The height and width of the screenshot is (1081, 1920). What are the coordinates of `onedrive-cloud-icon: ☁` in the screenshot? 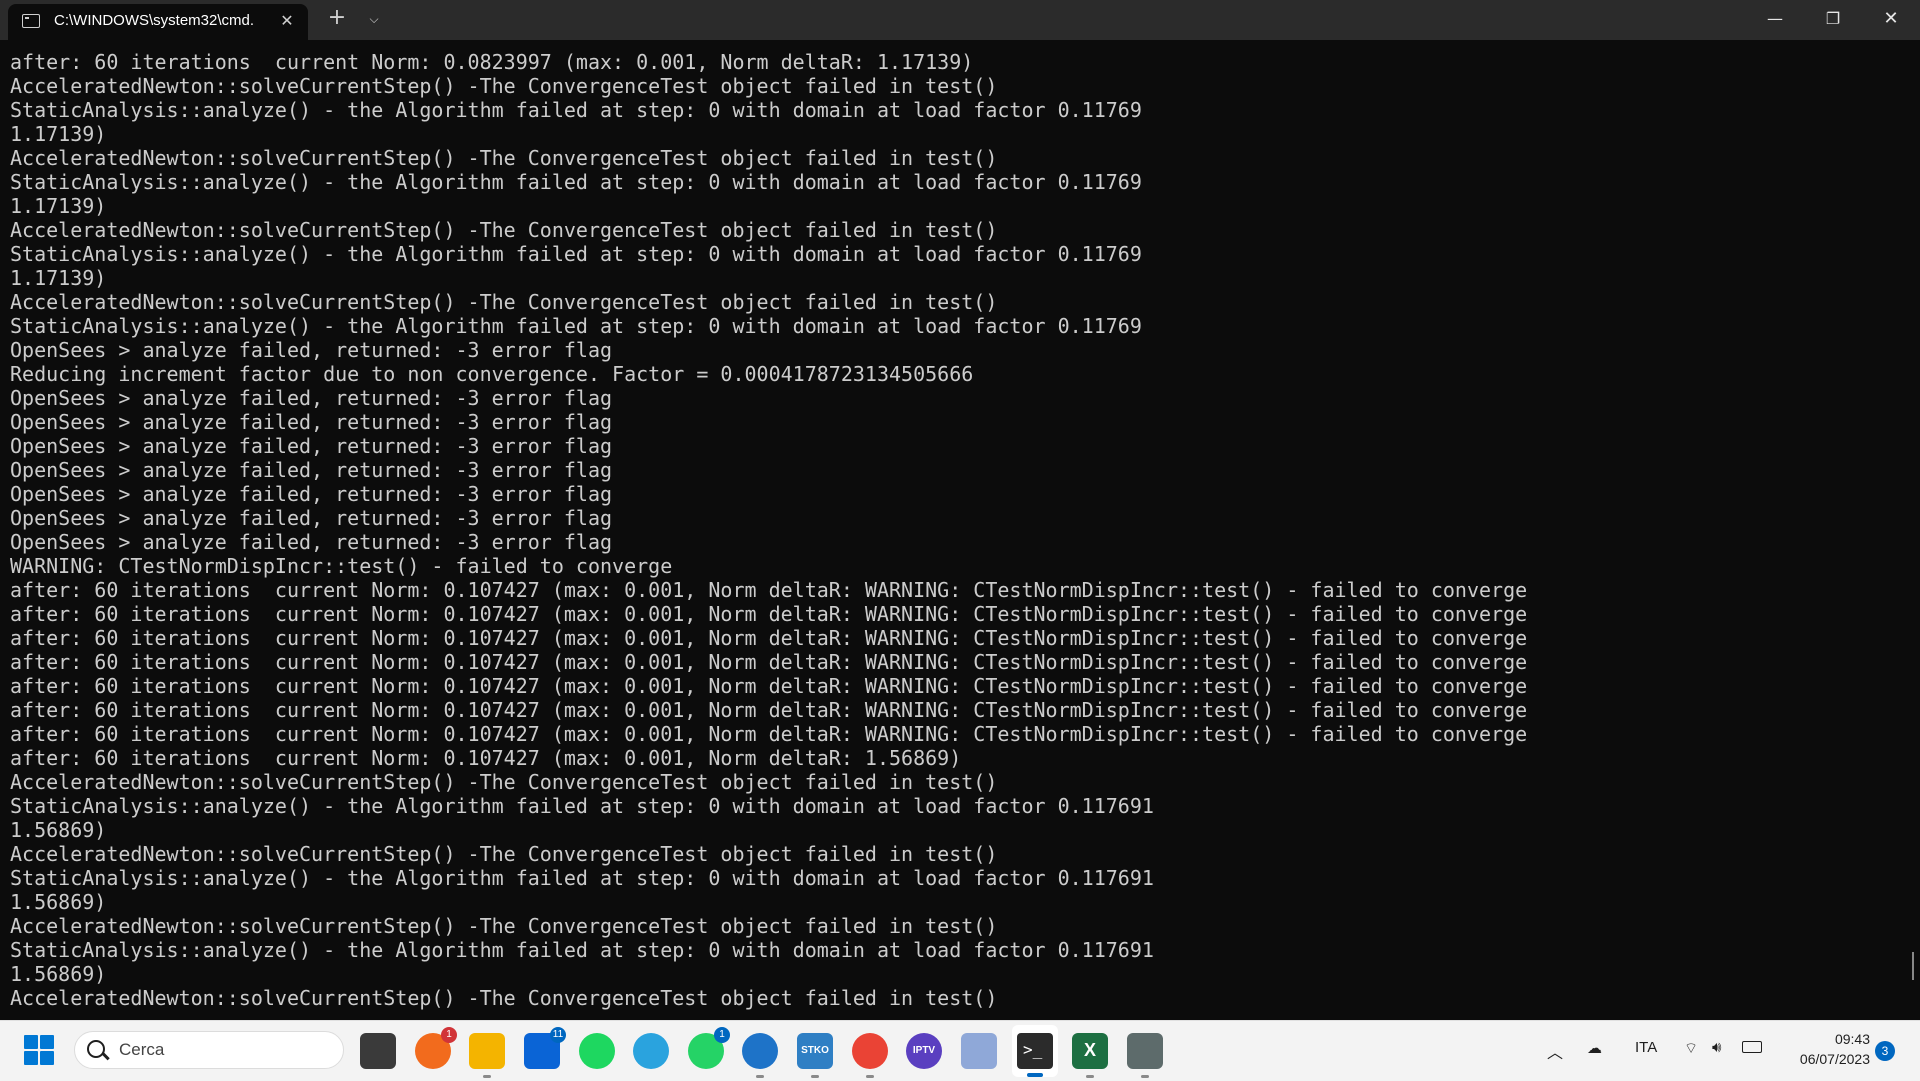 It's located at (1594, 1048).